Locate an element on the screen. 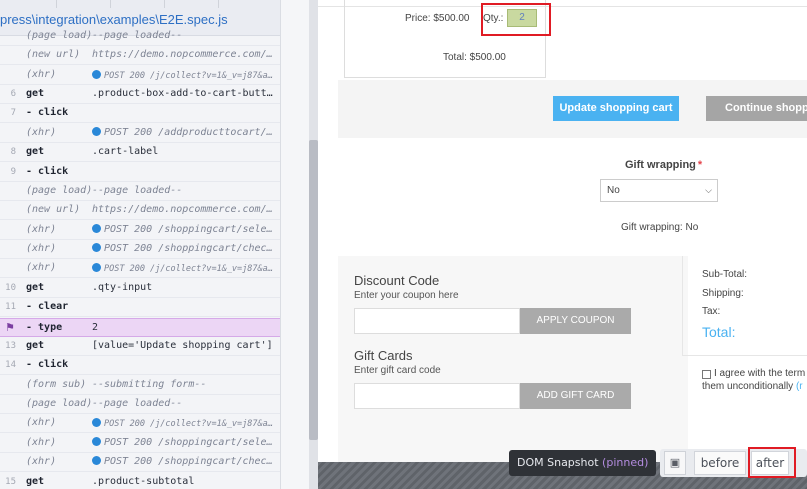 The height and width of the screenshot is (489, 807). command-message: 2 is located at coordinates (95, 327).